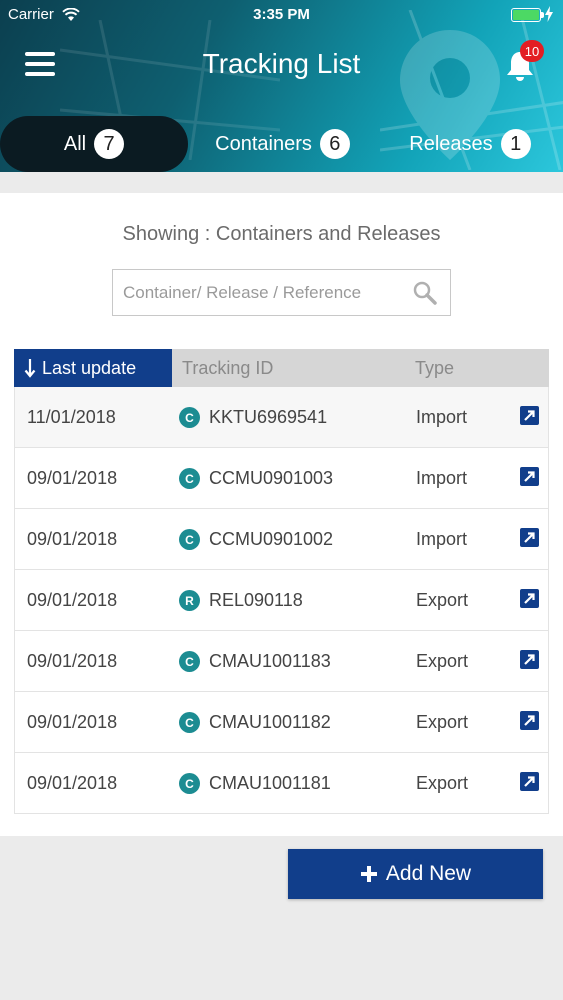  I want to click on menu-icon, so click(40, 65).